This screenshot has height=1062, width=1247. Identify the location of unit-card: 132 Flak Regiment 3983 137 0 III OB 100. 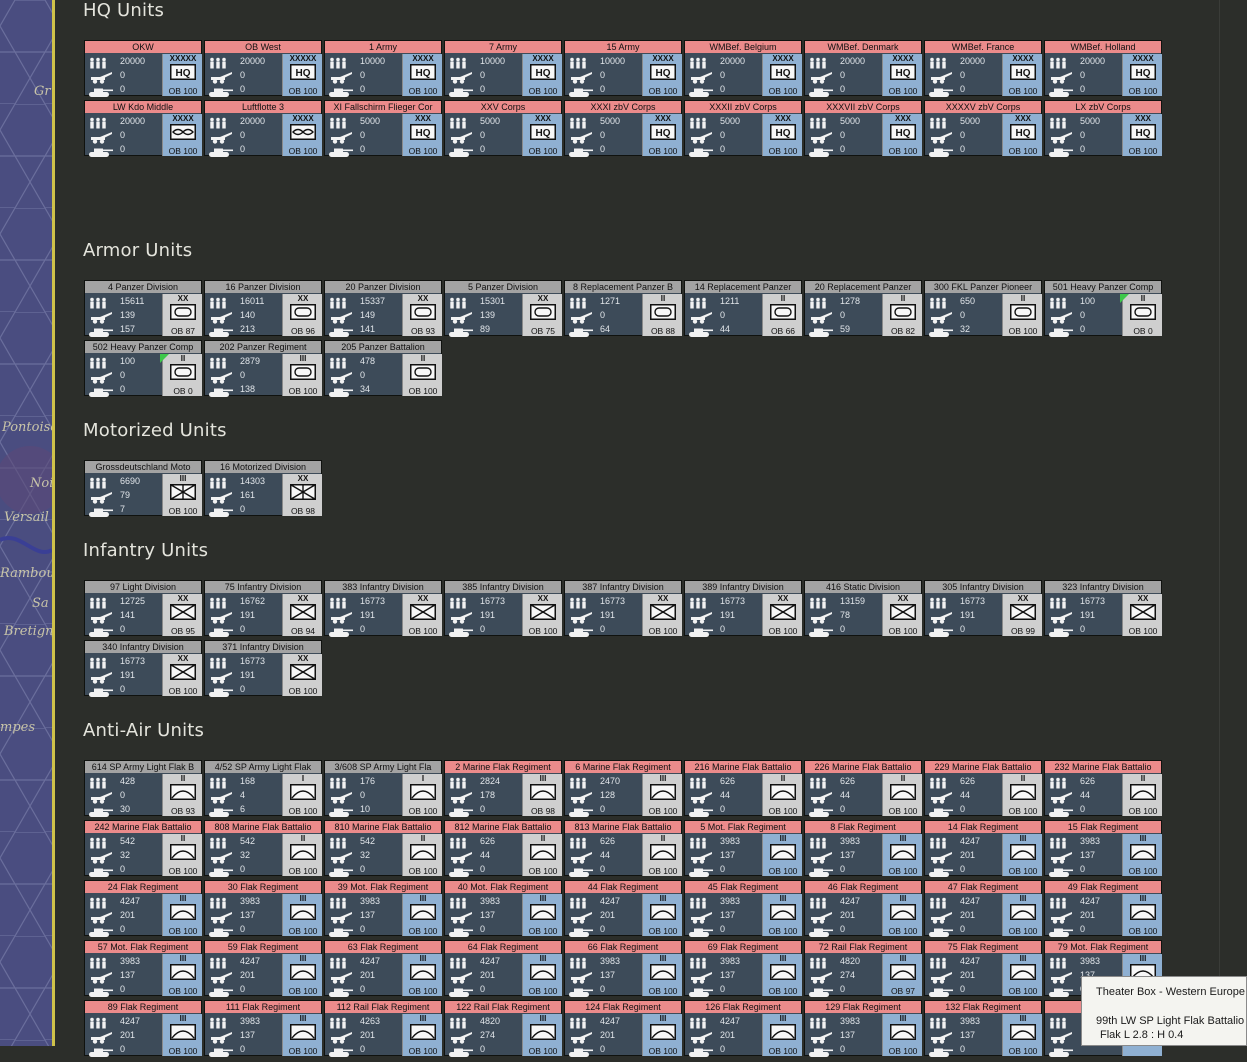
(983, 1028).